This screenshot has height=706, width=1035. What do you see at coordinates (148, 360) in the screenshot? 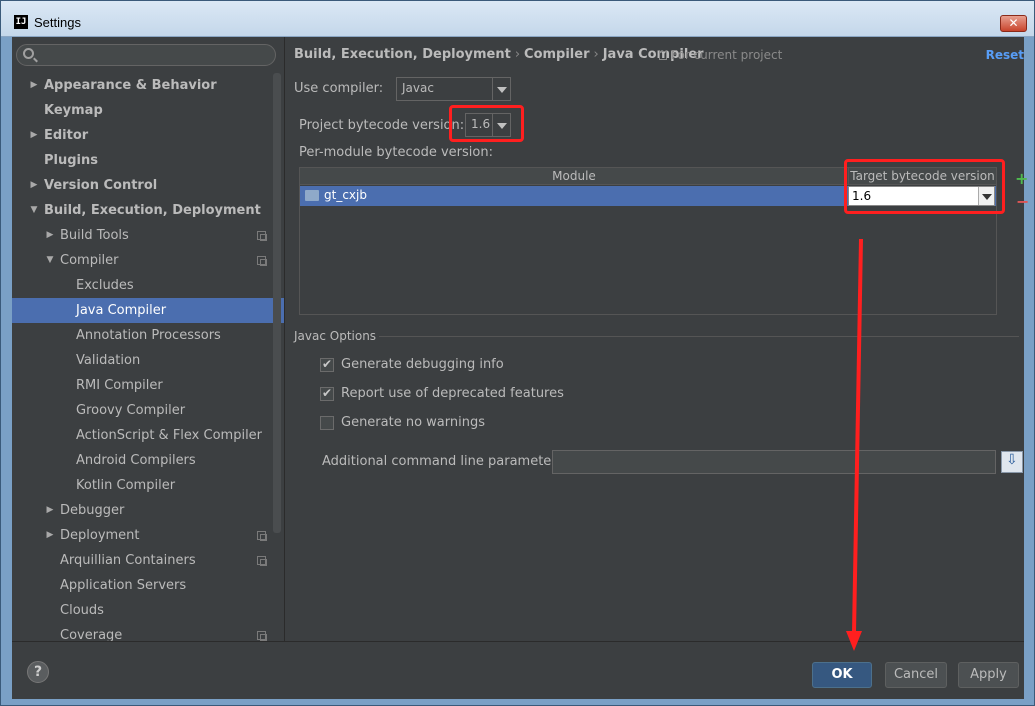
I see `sidebar-item-validation: Validation` at bounding box center [148, 360].